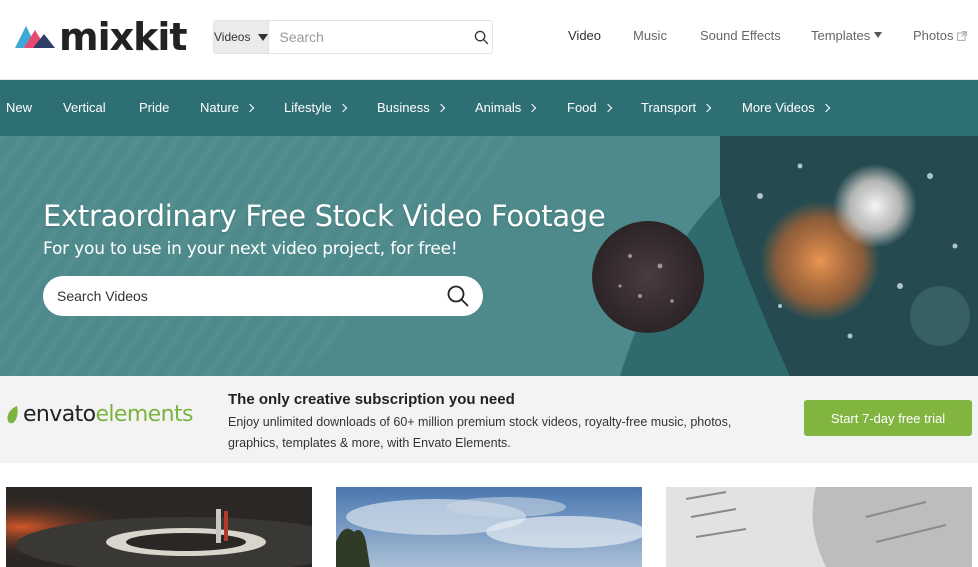 This screenshot has height=567, width=978. I want to click on nav-video-link: Video, so click(584, 35).